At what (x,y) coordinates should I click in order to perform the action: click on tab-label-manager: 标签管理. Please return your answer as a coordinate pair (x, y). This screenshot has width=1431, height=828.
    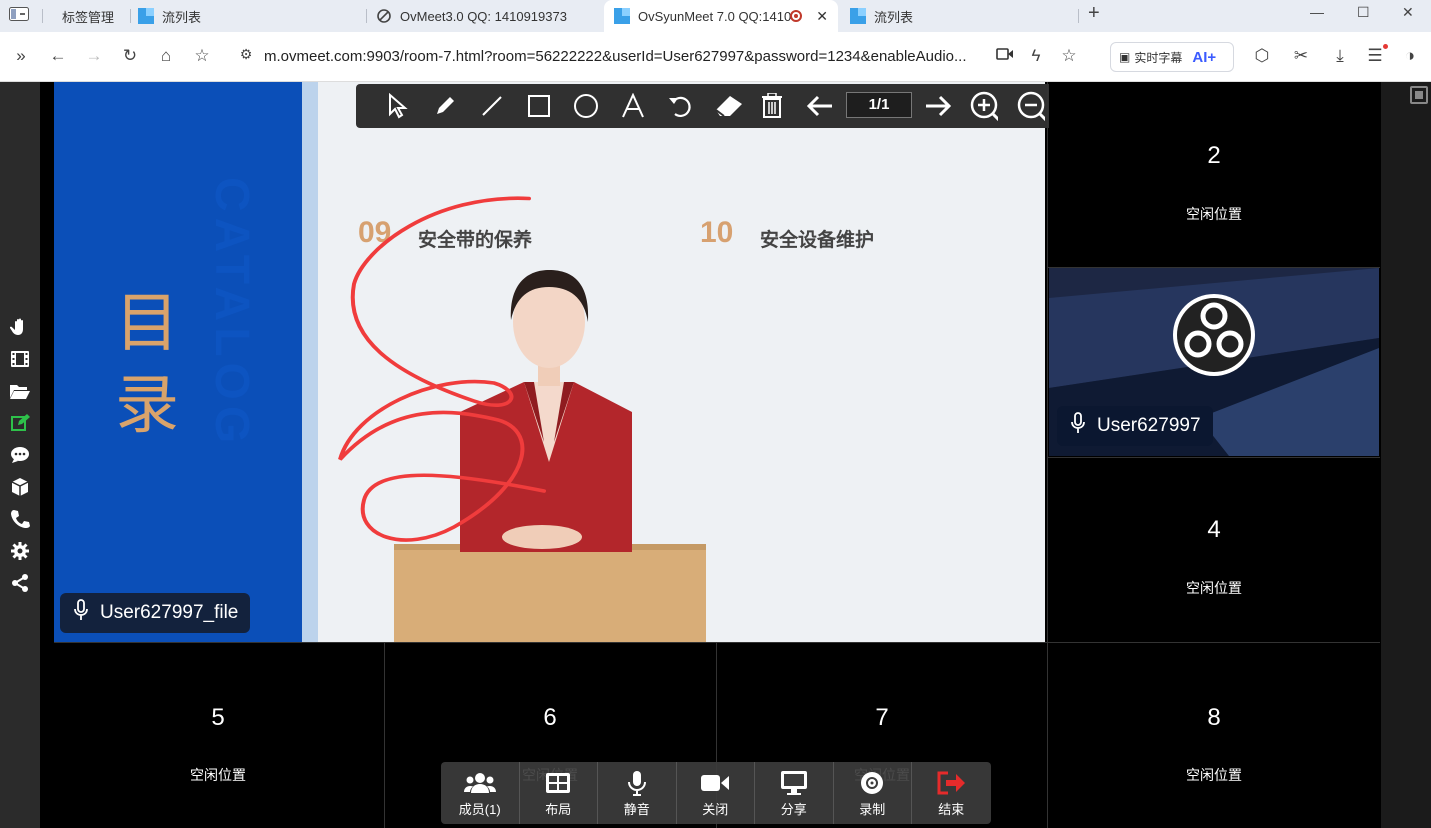
    Looking at the image, I should click on (92, 16).